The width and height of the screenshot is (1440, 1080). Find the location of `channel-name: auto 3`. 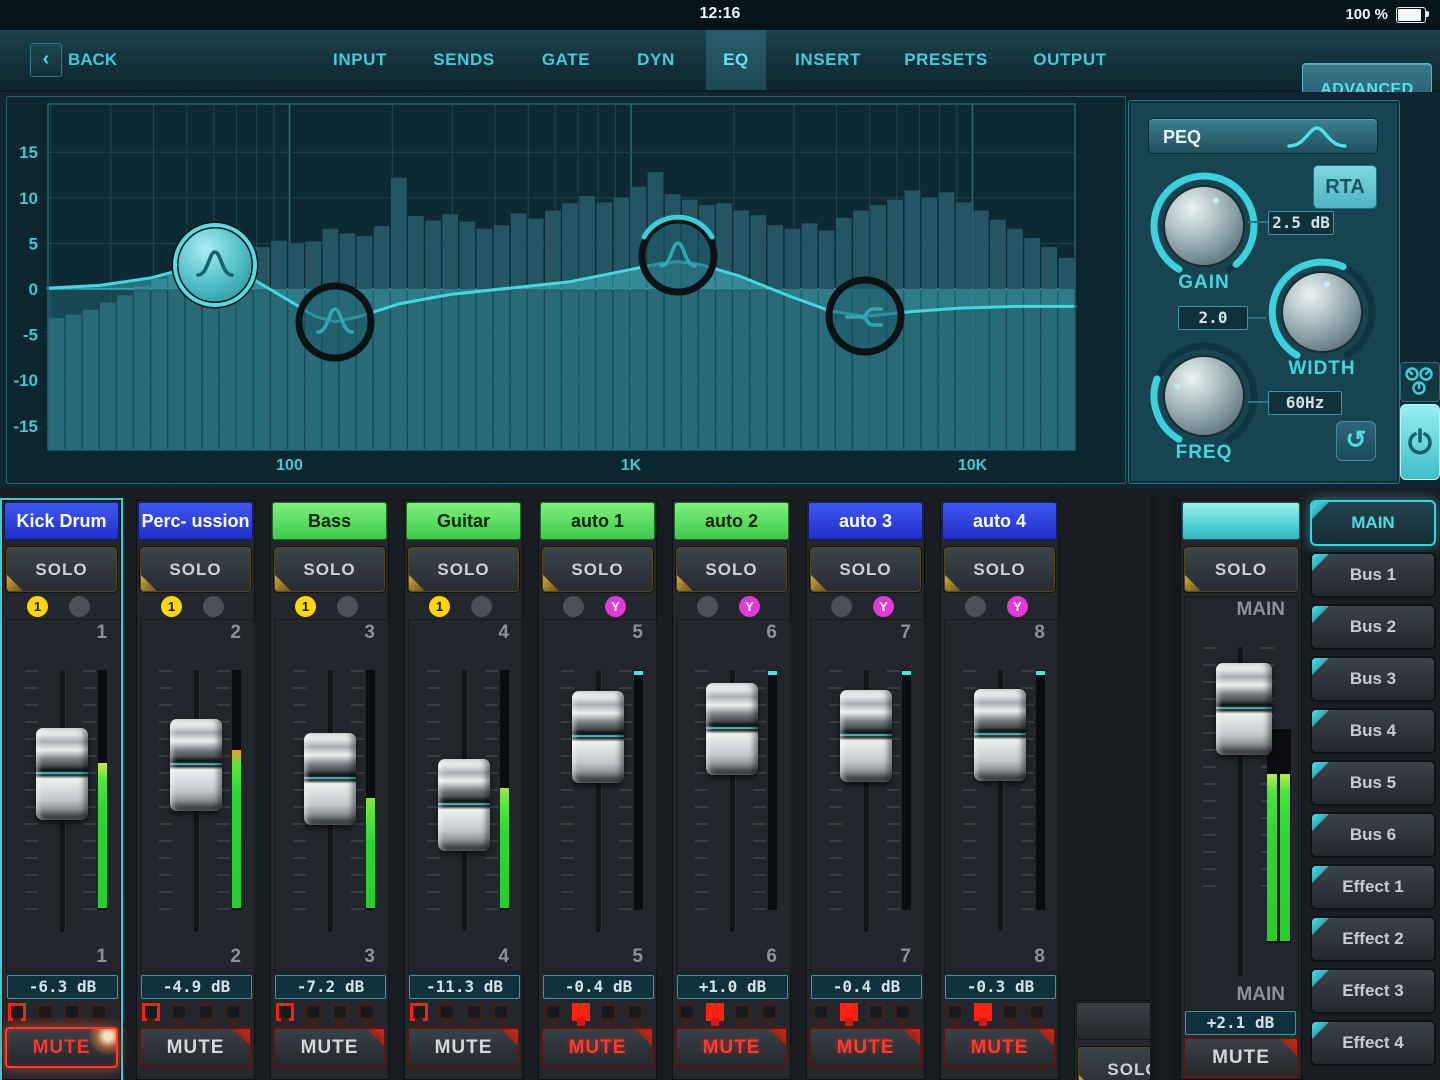

channel-name: auto 3 is located at coordinates (865, 521).